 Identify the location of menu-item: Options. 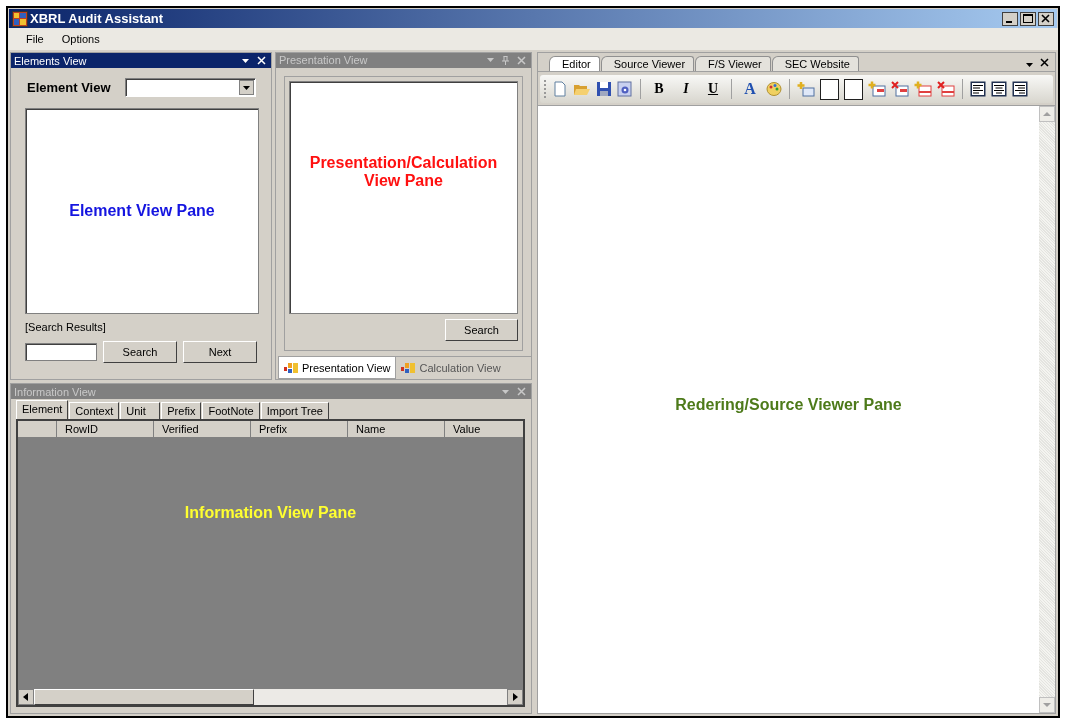
(80, 39).